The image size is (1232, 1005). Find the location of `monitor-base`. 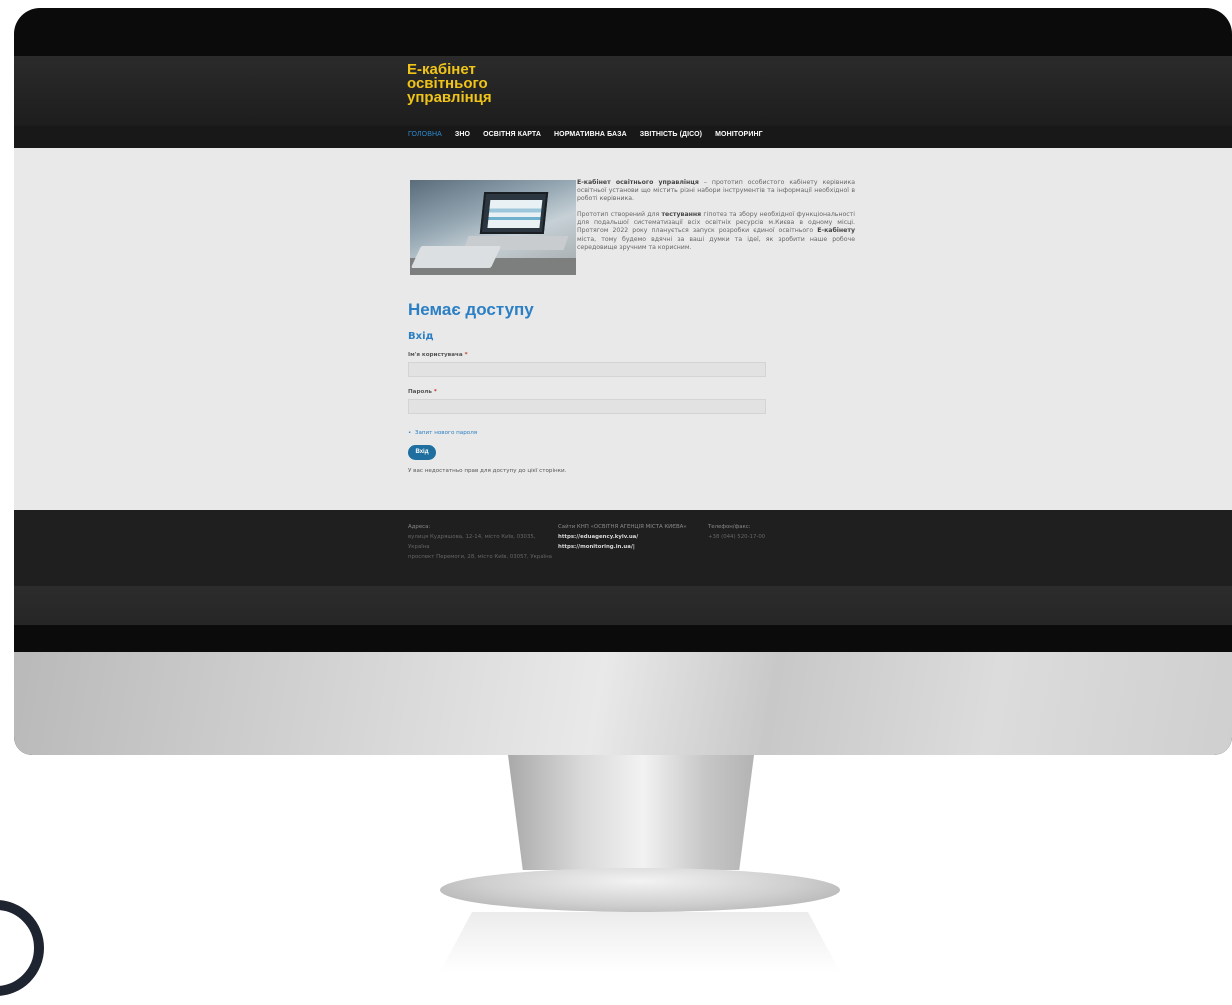

monitor-base is located at coordinates (640, 890).